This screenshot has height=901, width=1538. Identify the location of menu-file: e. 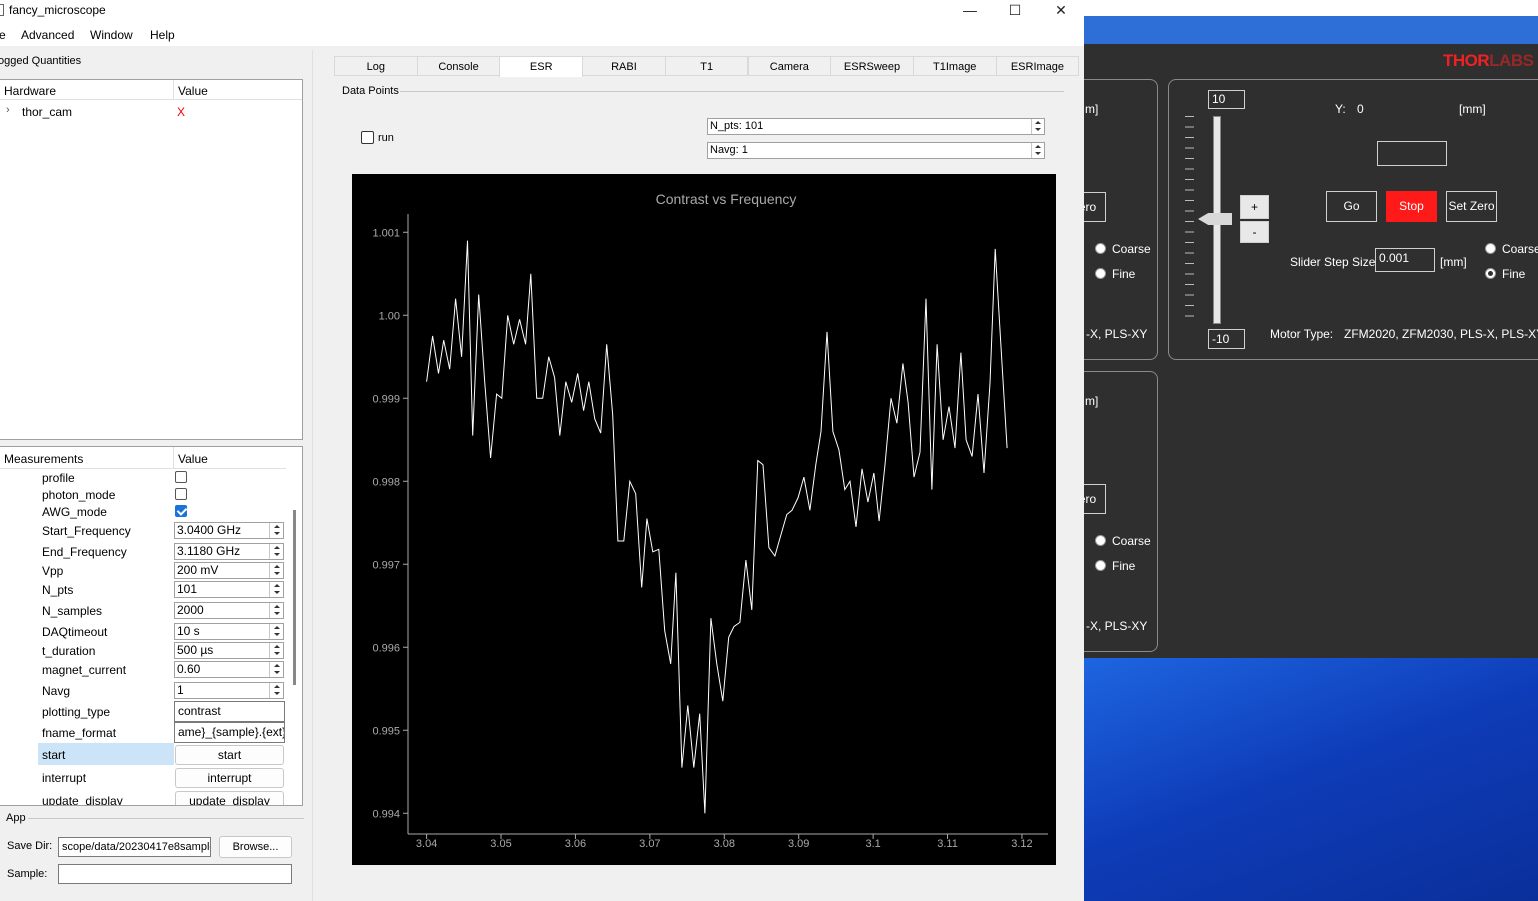
(3, 35).